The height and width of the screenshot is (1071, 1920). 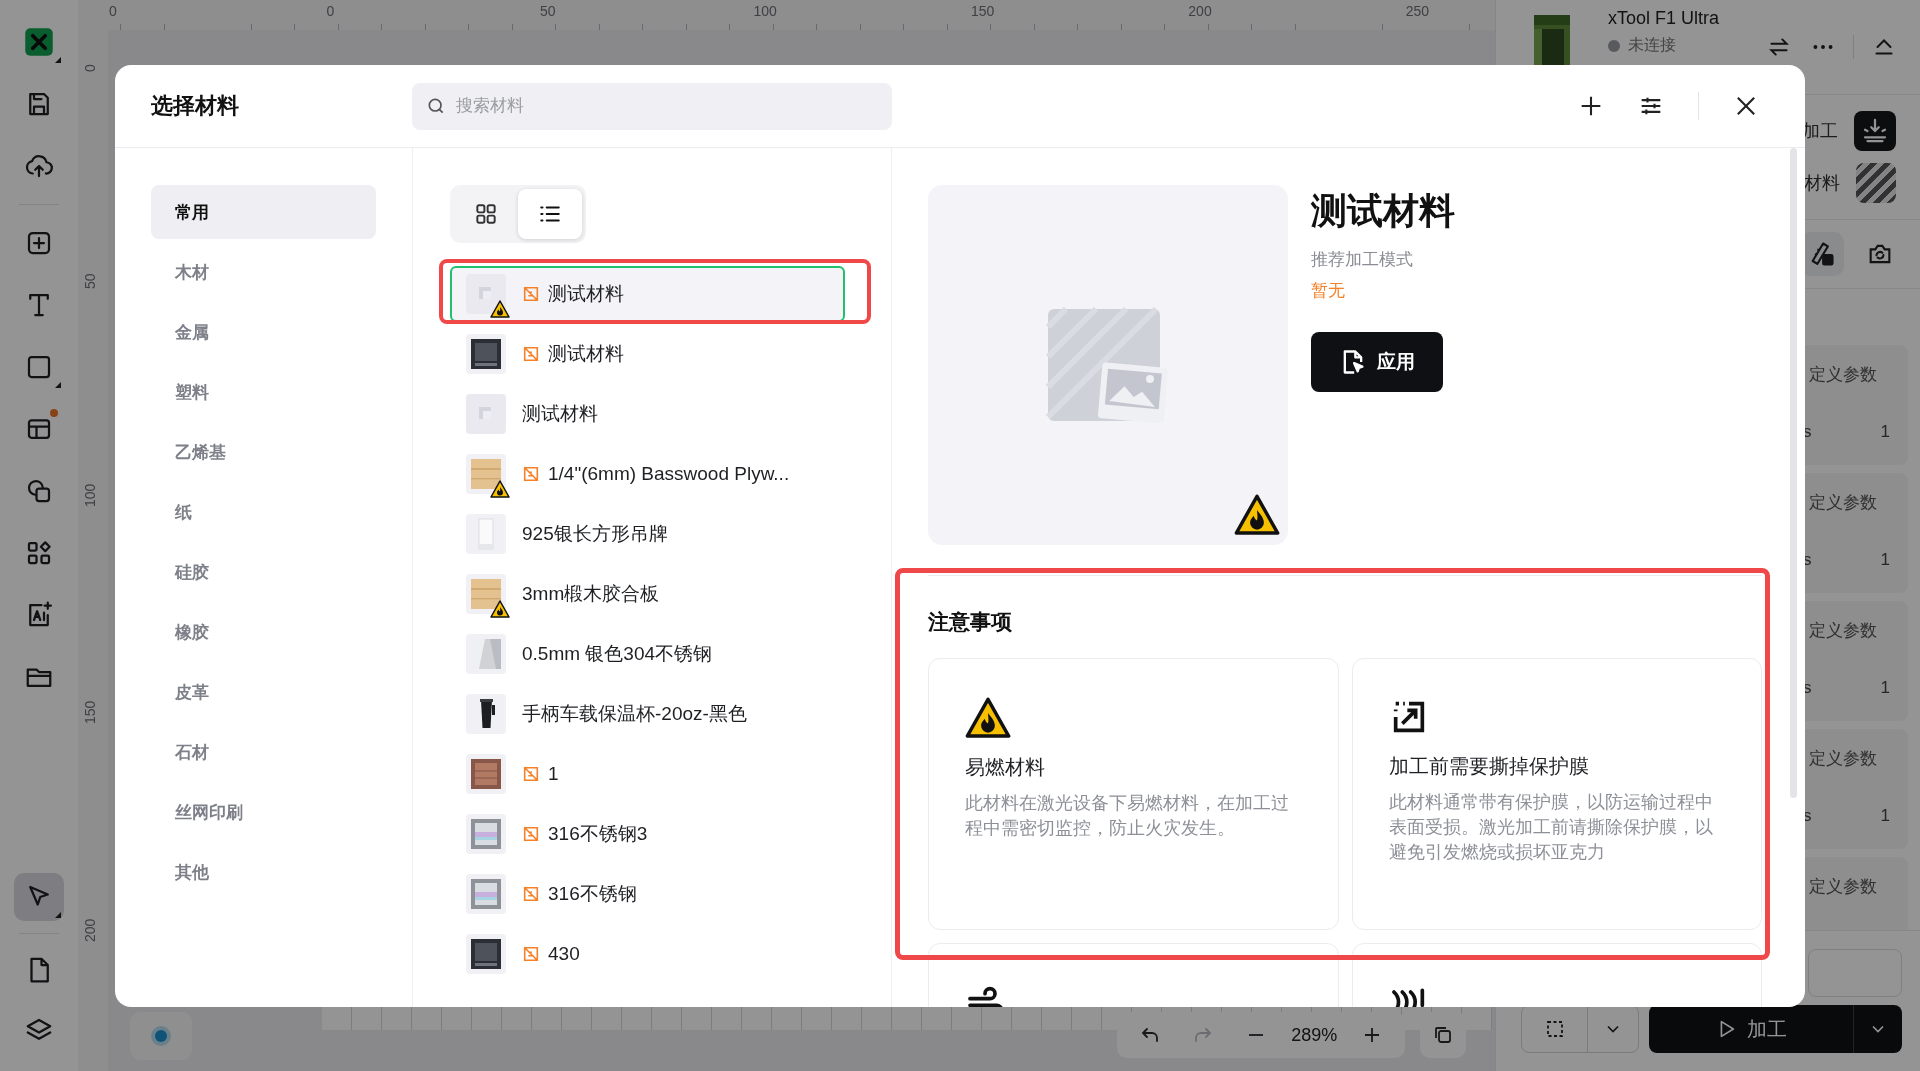 What do you see at coordinates (263, 692) in the screenshot?
I see `category-item: 皮革` at bounding box center [263, 692].